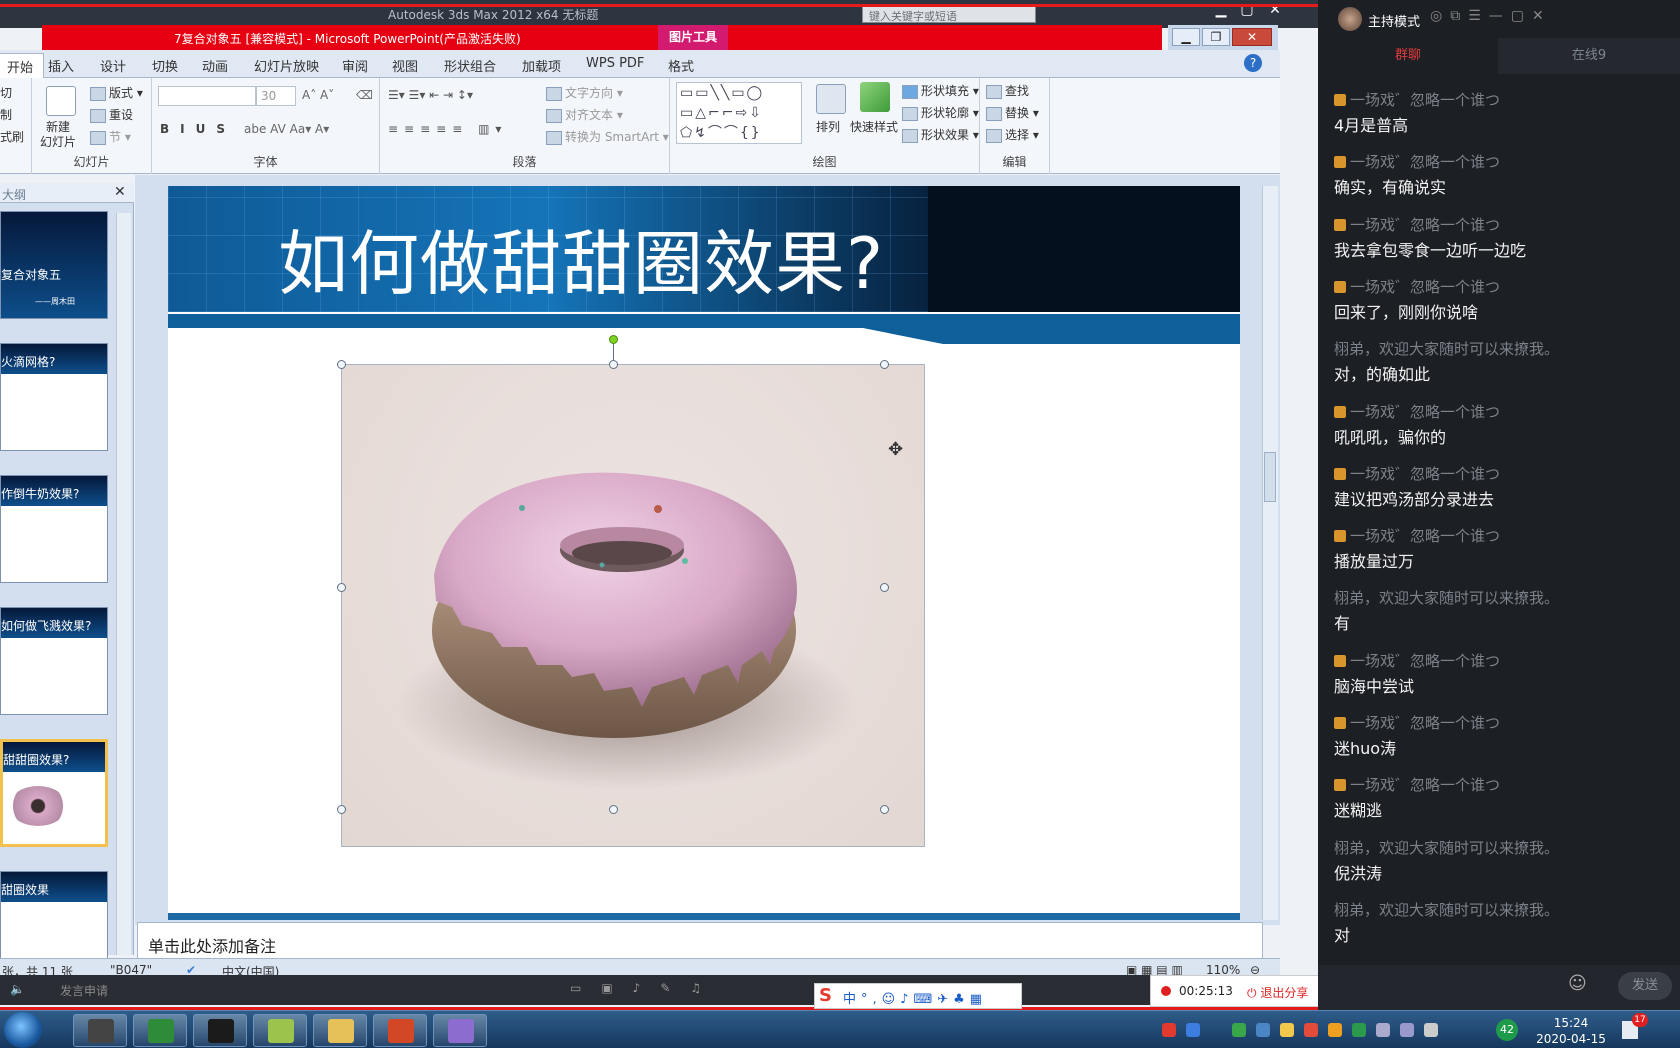  Describe the element at coordinates (12, 136) in the screenshot. I see `format-painter-button: 式刷` at that location.